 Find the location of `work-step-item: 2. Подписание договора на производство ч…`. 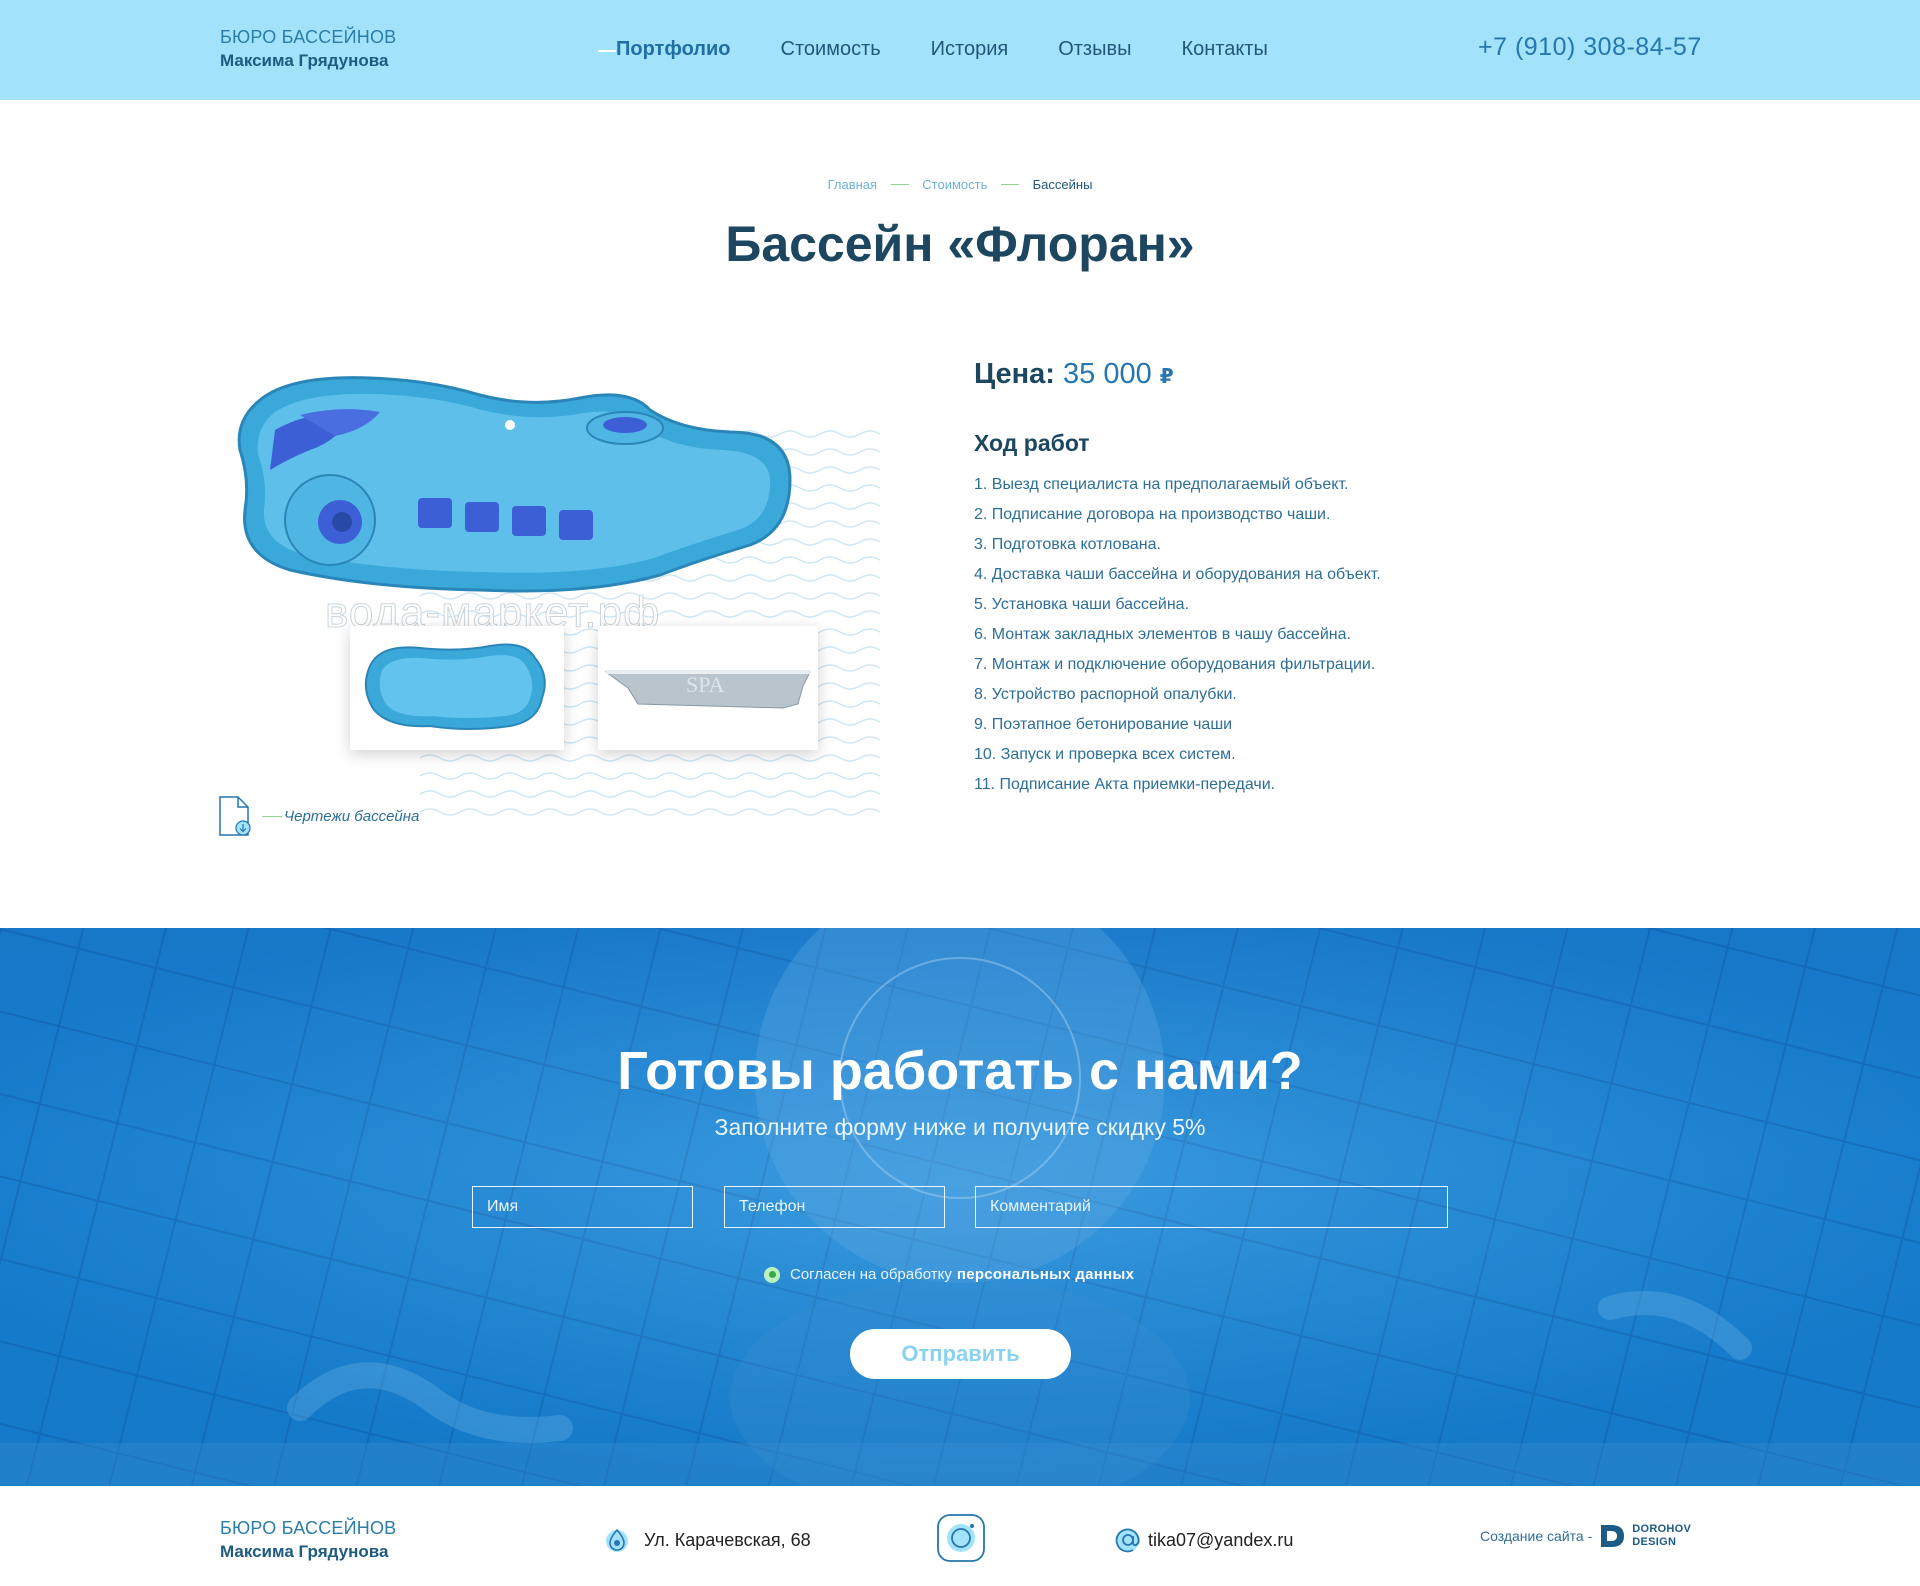

work-step-item: 2. Подписание договора на производство ч… is located at coordinates (1152, 514).